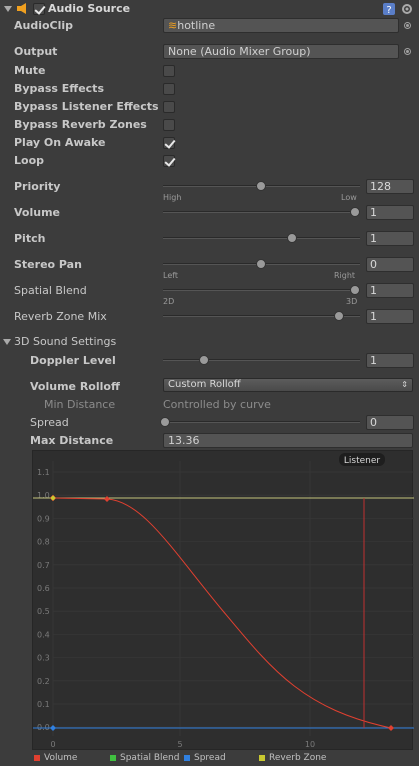 This screenshot has height=766, width=419. Describe the element at coordinates (292, 238) in the screenshot. I see `pitch-slider-thumb` at that location.